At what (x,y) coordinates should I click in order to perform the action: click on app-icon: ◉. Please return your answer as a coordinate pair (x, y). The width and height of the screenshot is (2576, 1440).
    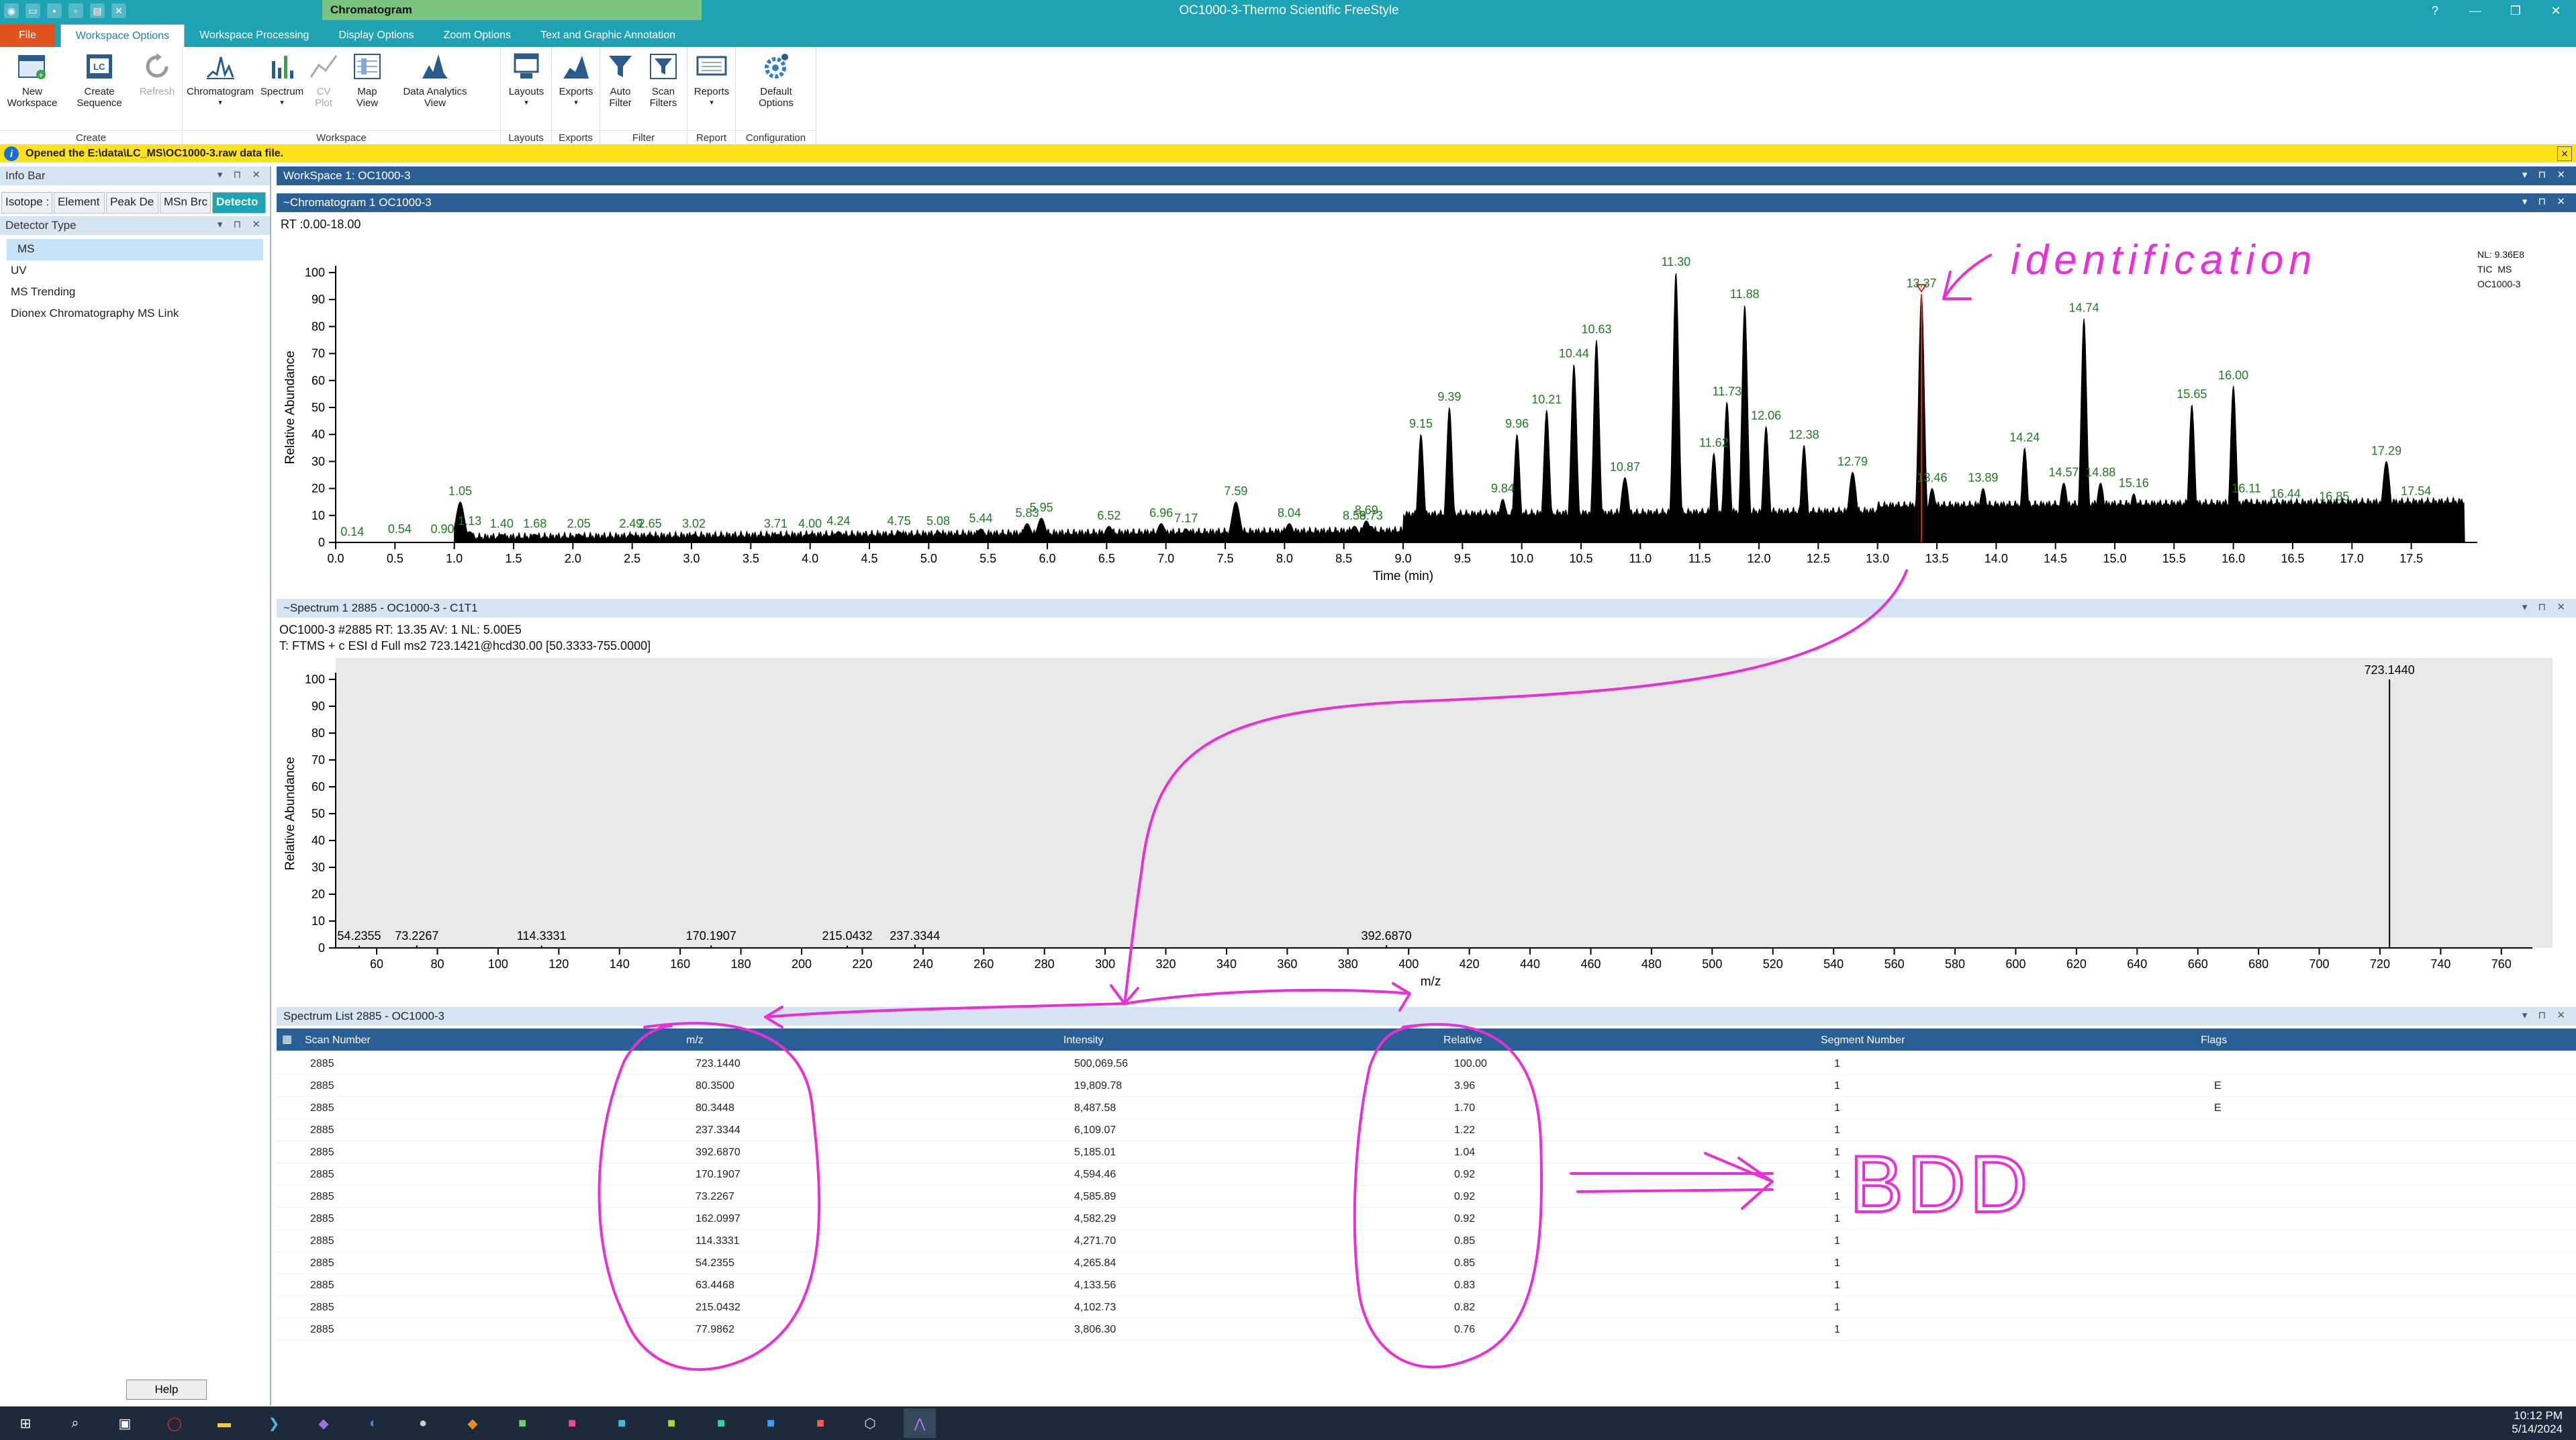
    Looking at the image, I should click on (11, 10).